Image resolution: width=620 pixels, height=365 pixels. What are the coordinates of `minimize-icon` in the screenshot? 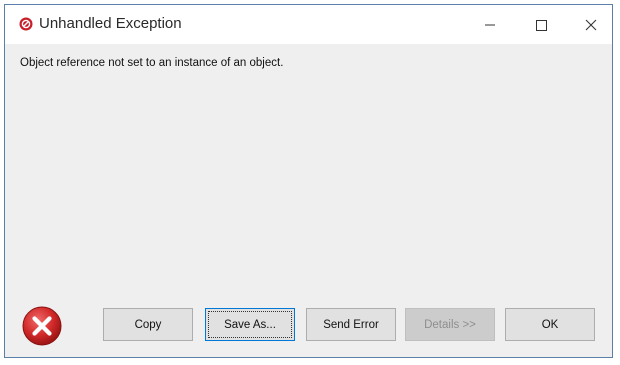 It's located at (490, 25).